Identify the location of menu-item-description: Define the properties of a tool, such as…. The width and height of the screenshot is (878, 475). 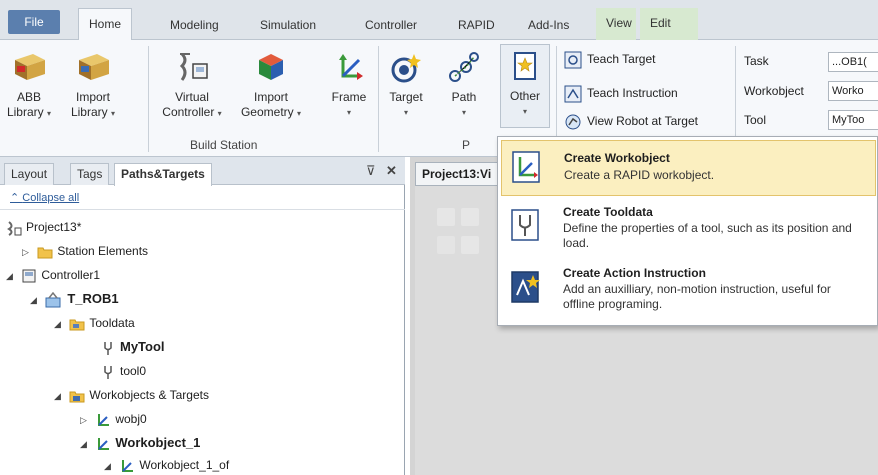
(707, 235).